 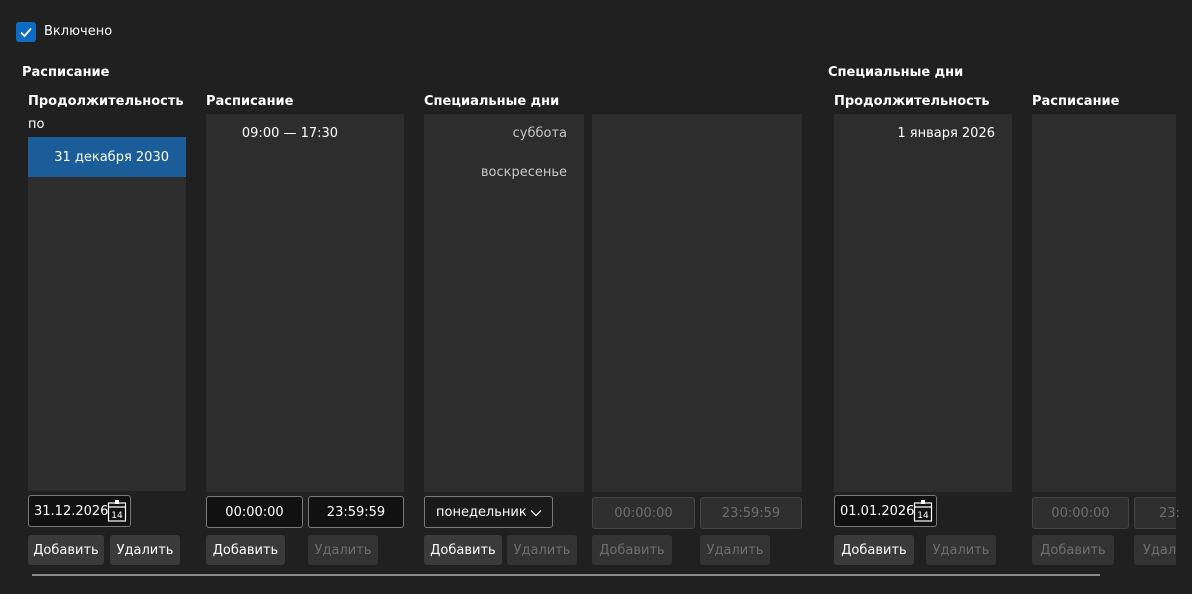 I want to click on special-duration-list: 1 января 2026, so click(x=923, y=303).